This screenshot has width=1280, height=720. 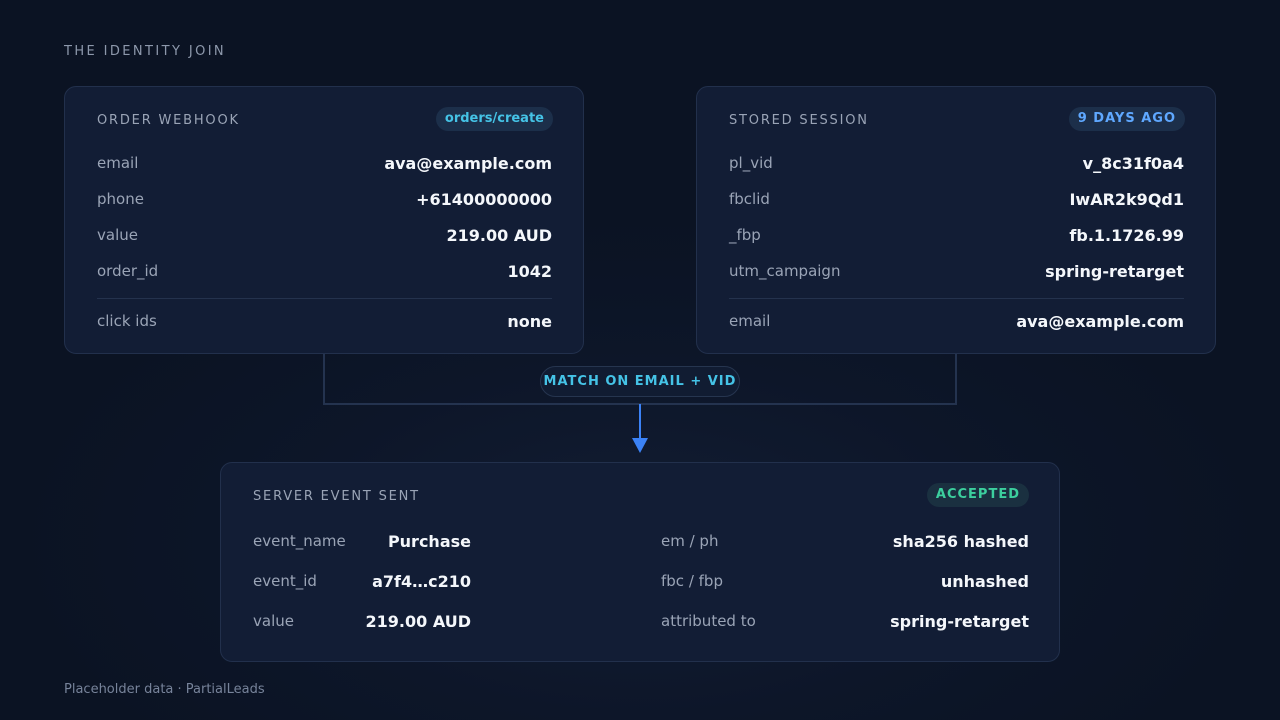 What do you see at coordinates (336, 496) in the screenshot?
I see `card-title: SERVER EVENT SENT` at bounding box center [336, 496].